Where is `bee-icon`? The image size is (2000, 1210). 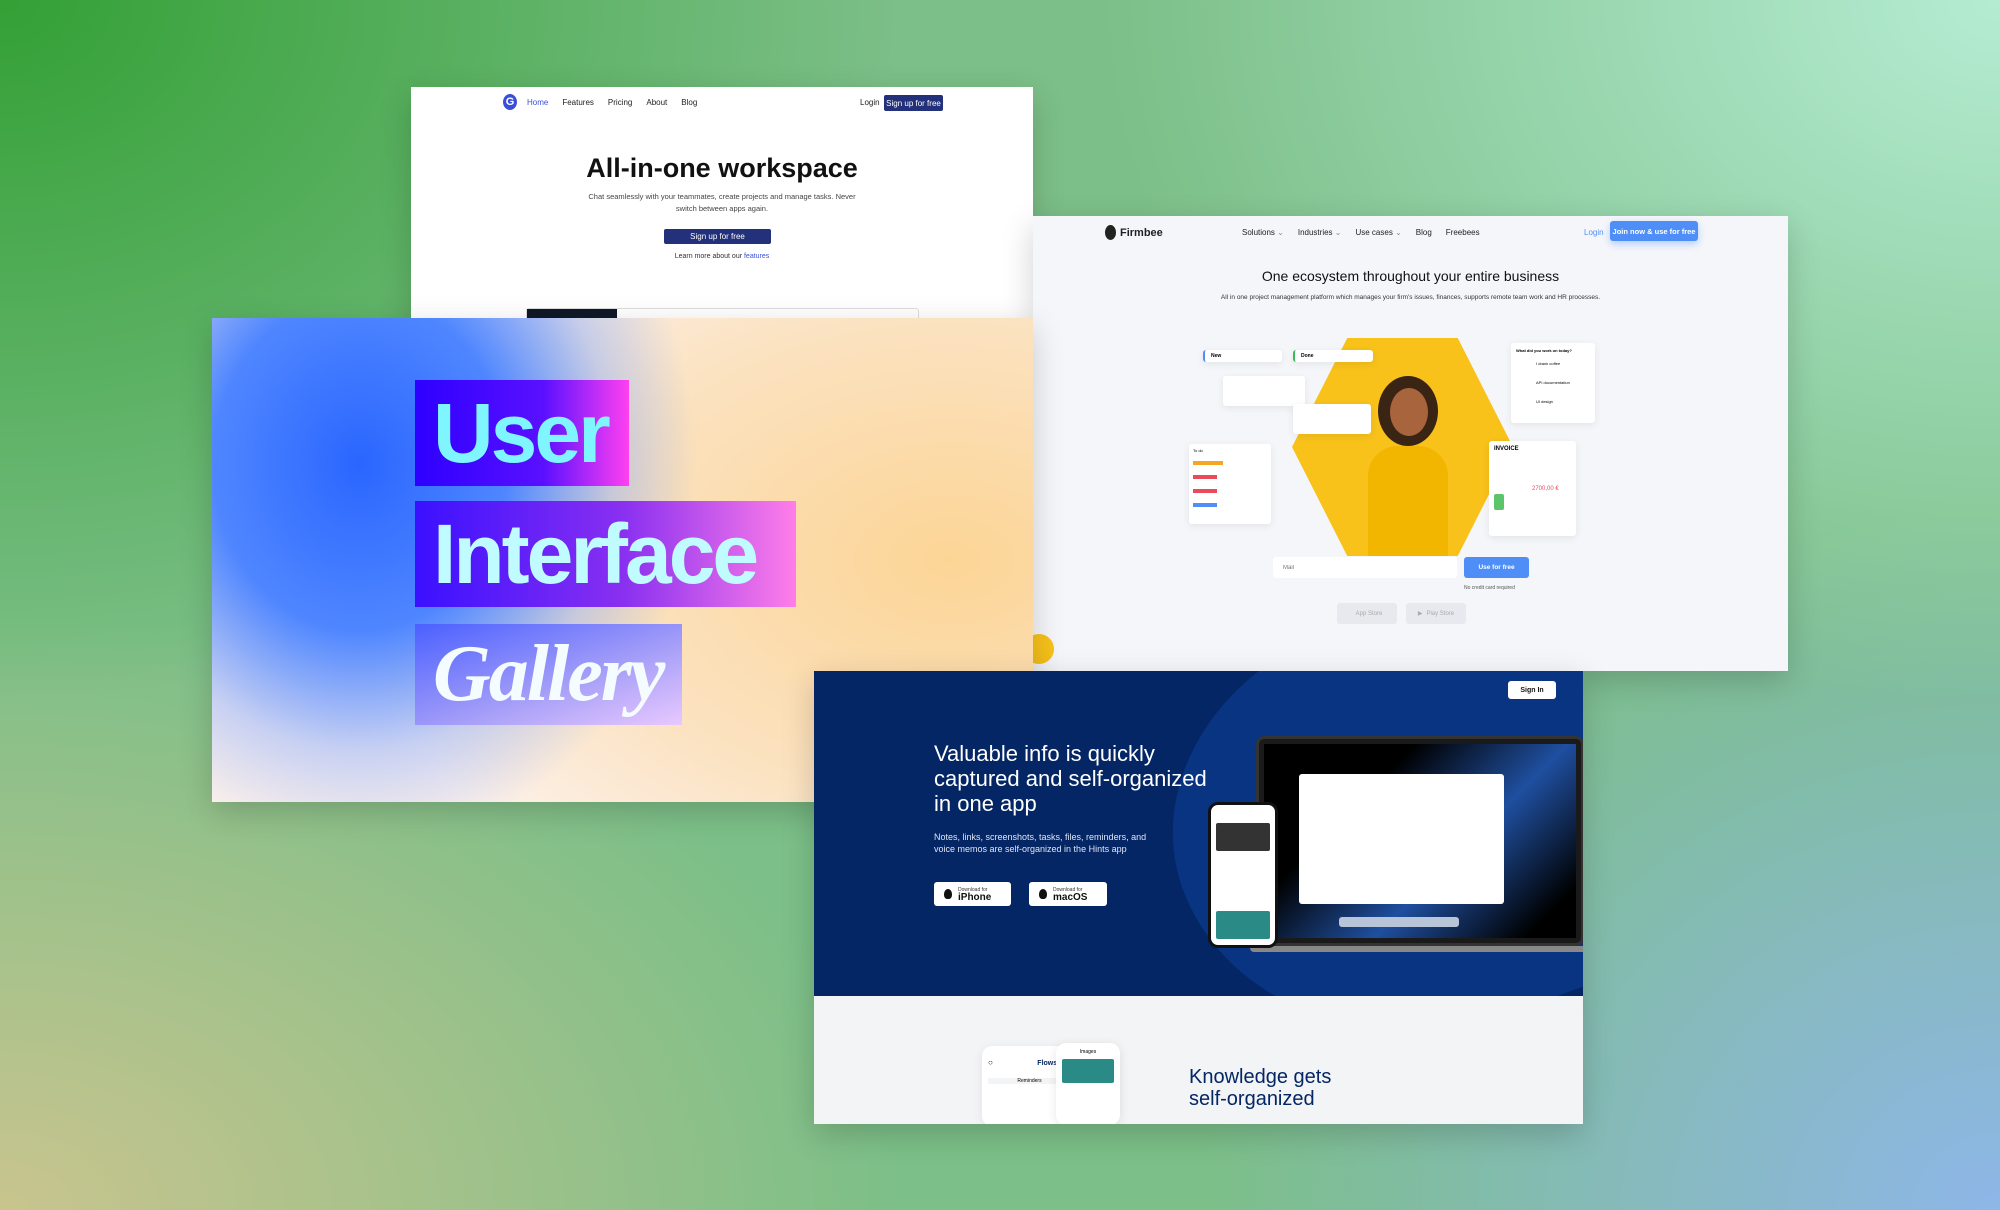 bee-icon is located at coordinates (1110, 232).